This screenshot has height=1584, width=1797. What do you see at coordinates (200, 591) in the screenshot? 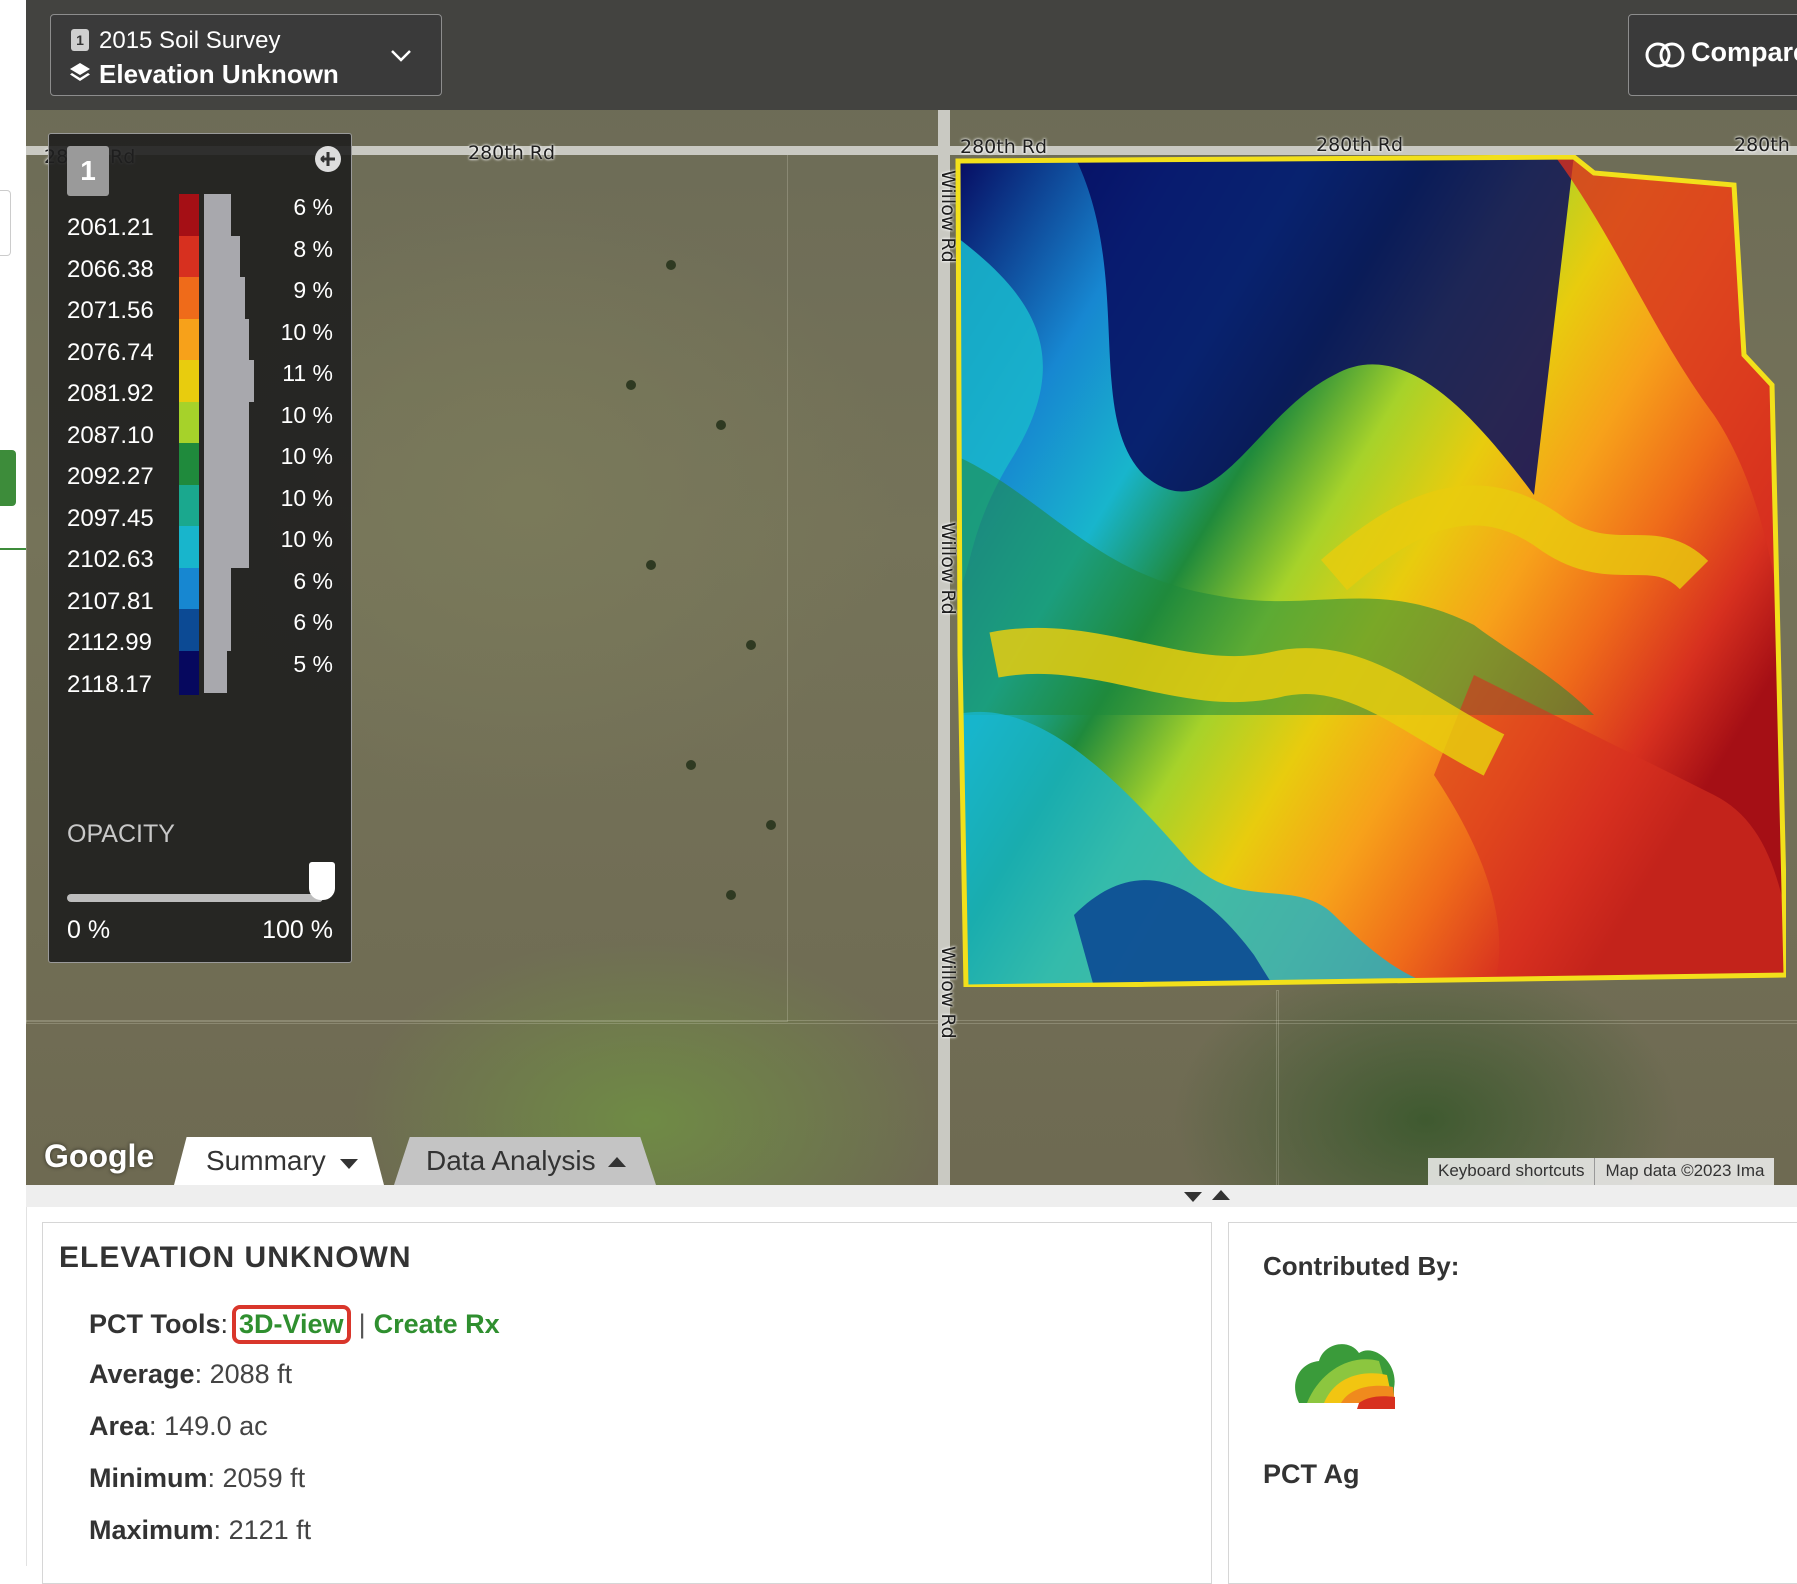
I see `legend-row: 2107.81 6 %` at bounding box center [200, 591].